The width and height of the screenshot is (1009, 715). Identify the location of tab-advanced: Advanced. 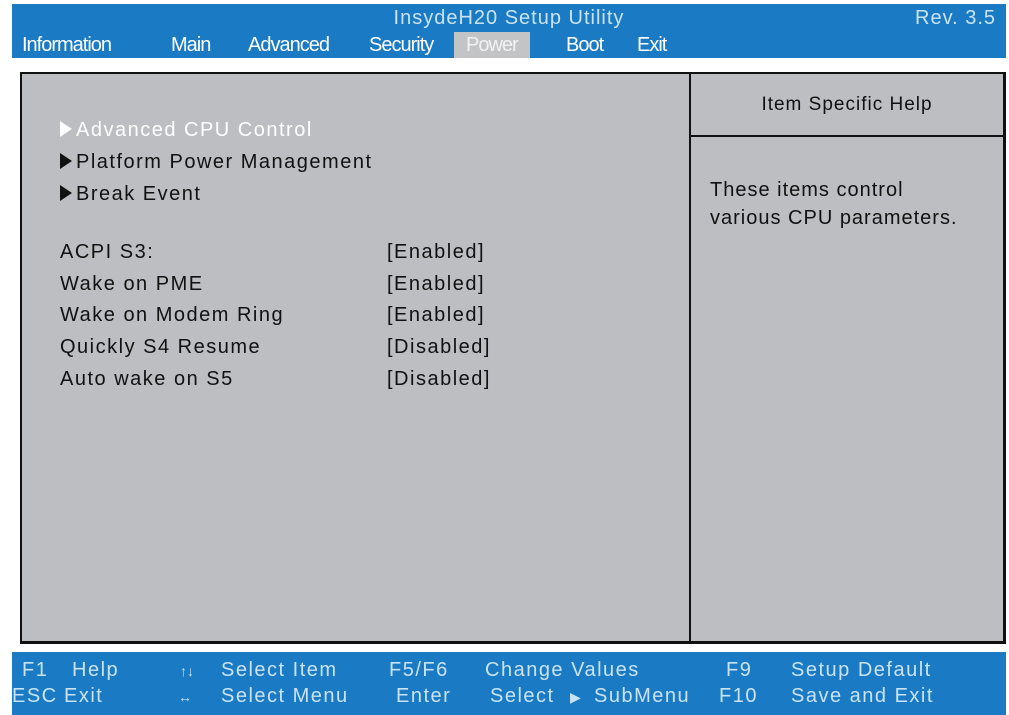
(289, 45).